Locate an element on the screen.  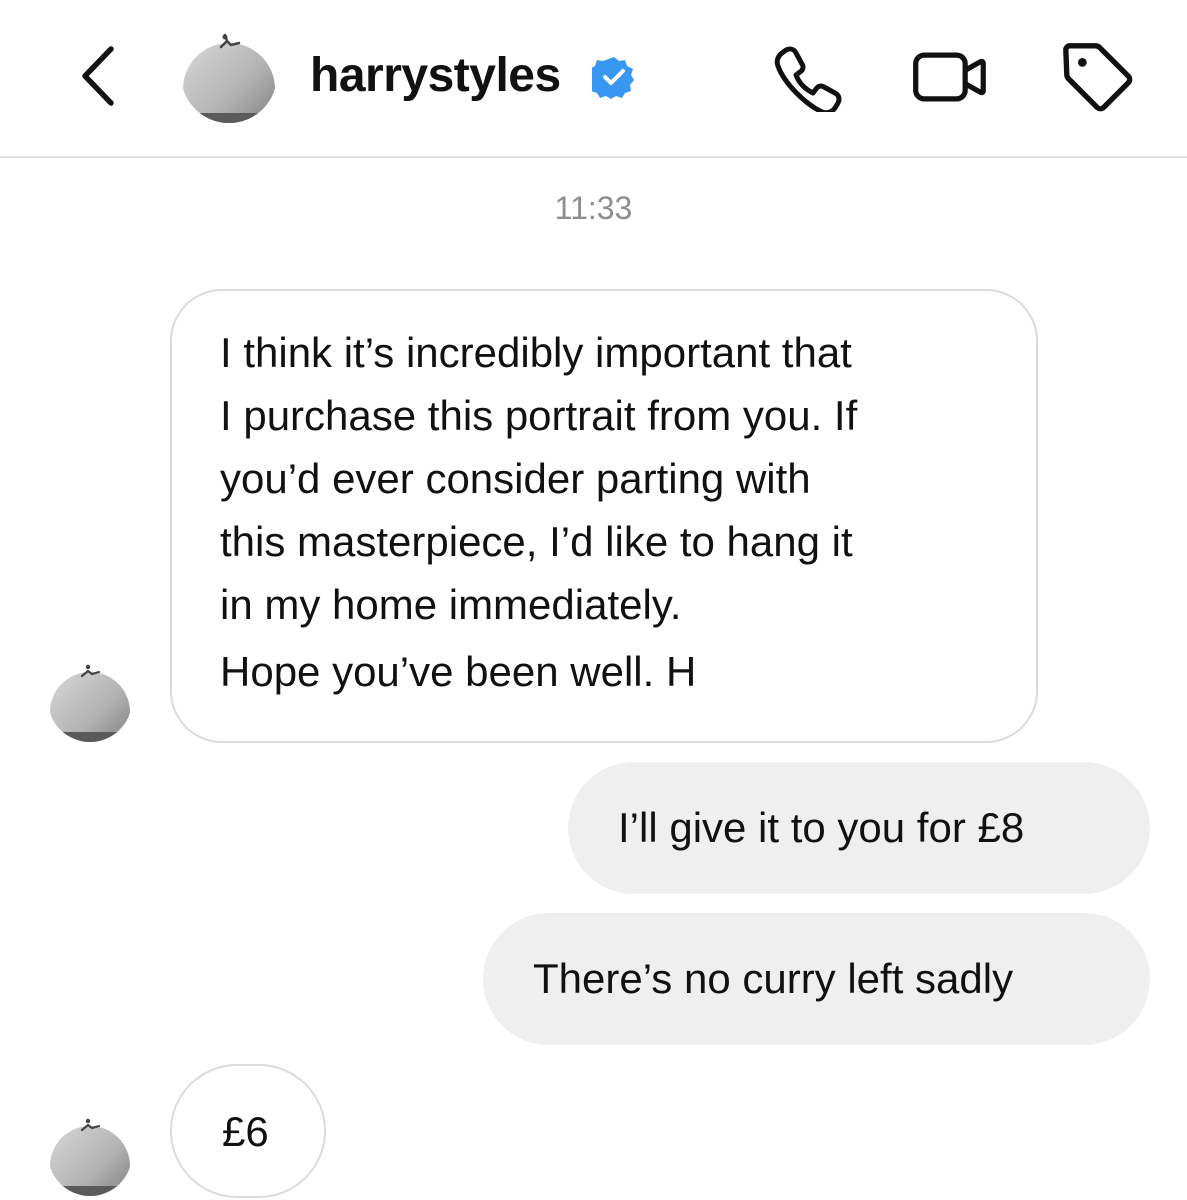
tag-icon is located at coordinates (1098, 77).